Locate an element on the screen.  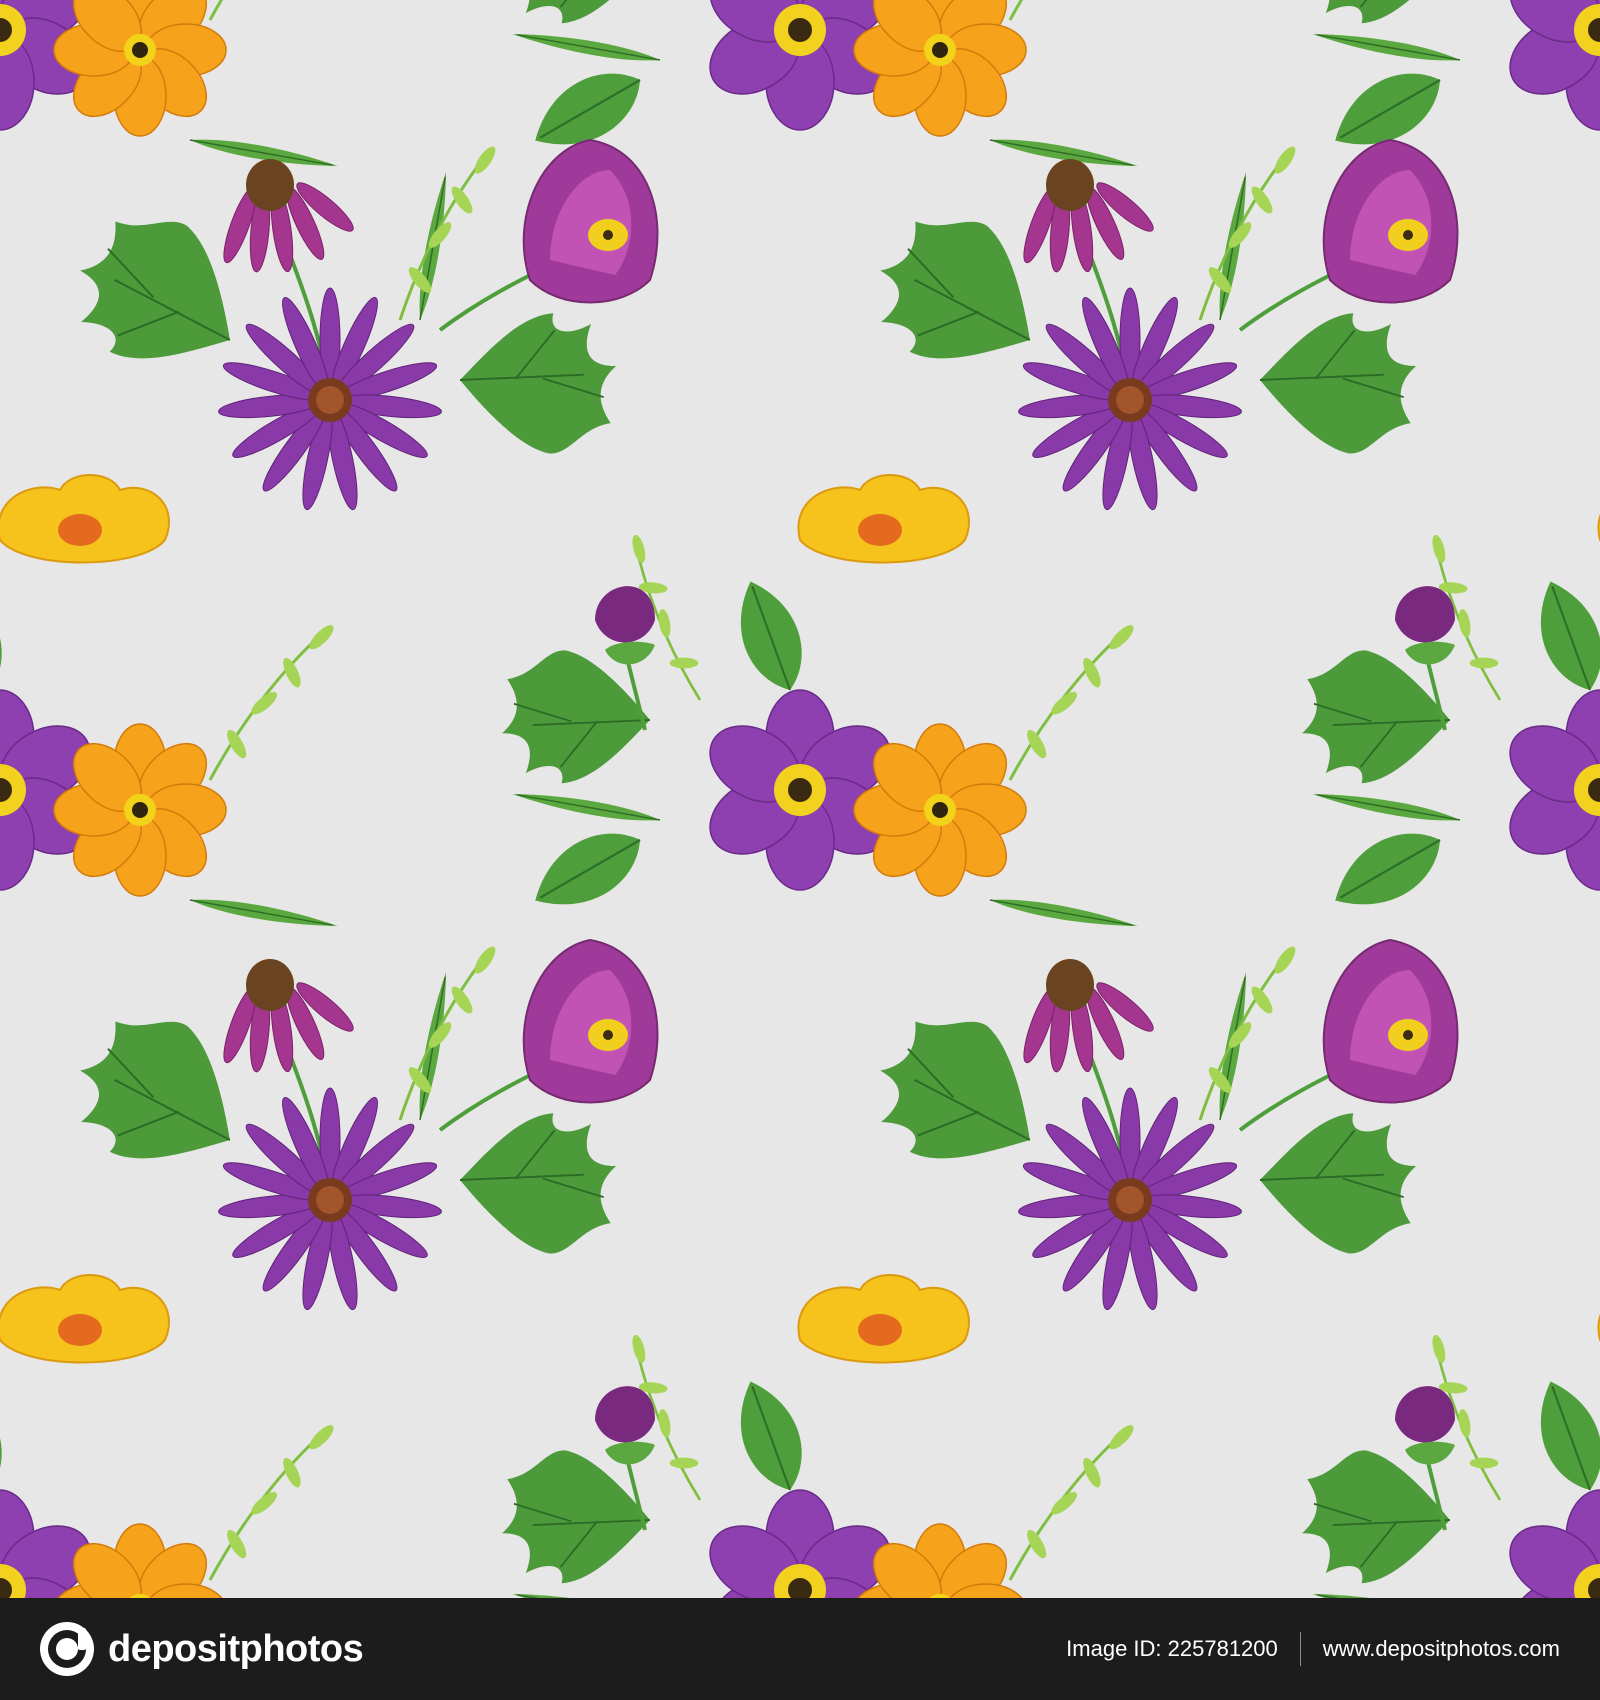
image-id: Image ID: 225781200 is located at coordinates (1172, 1648).